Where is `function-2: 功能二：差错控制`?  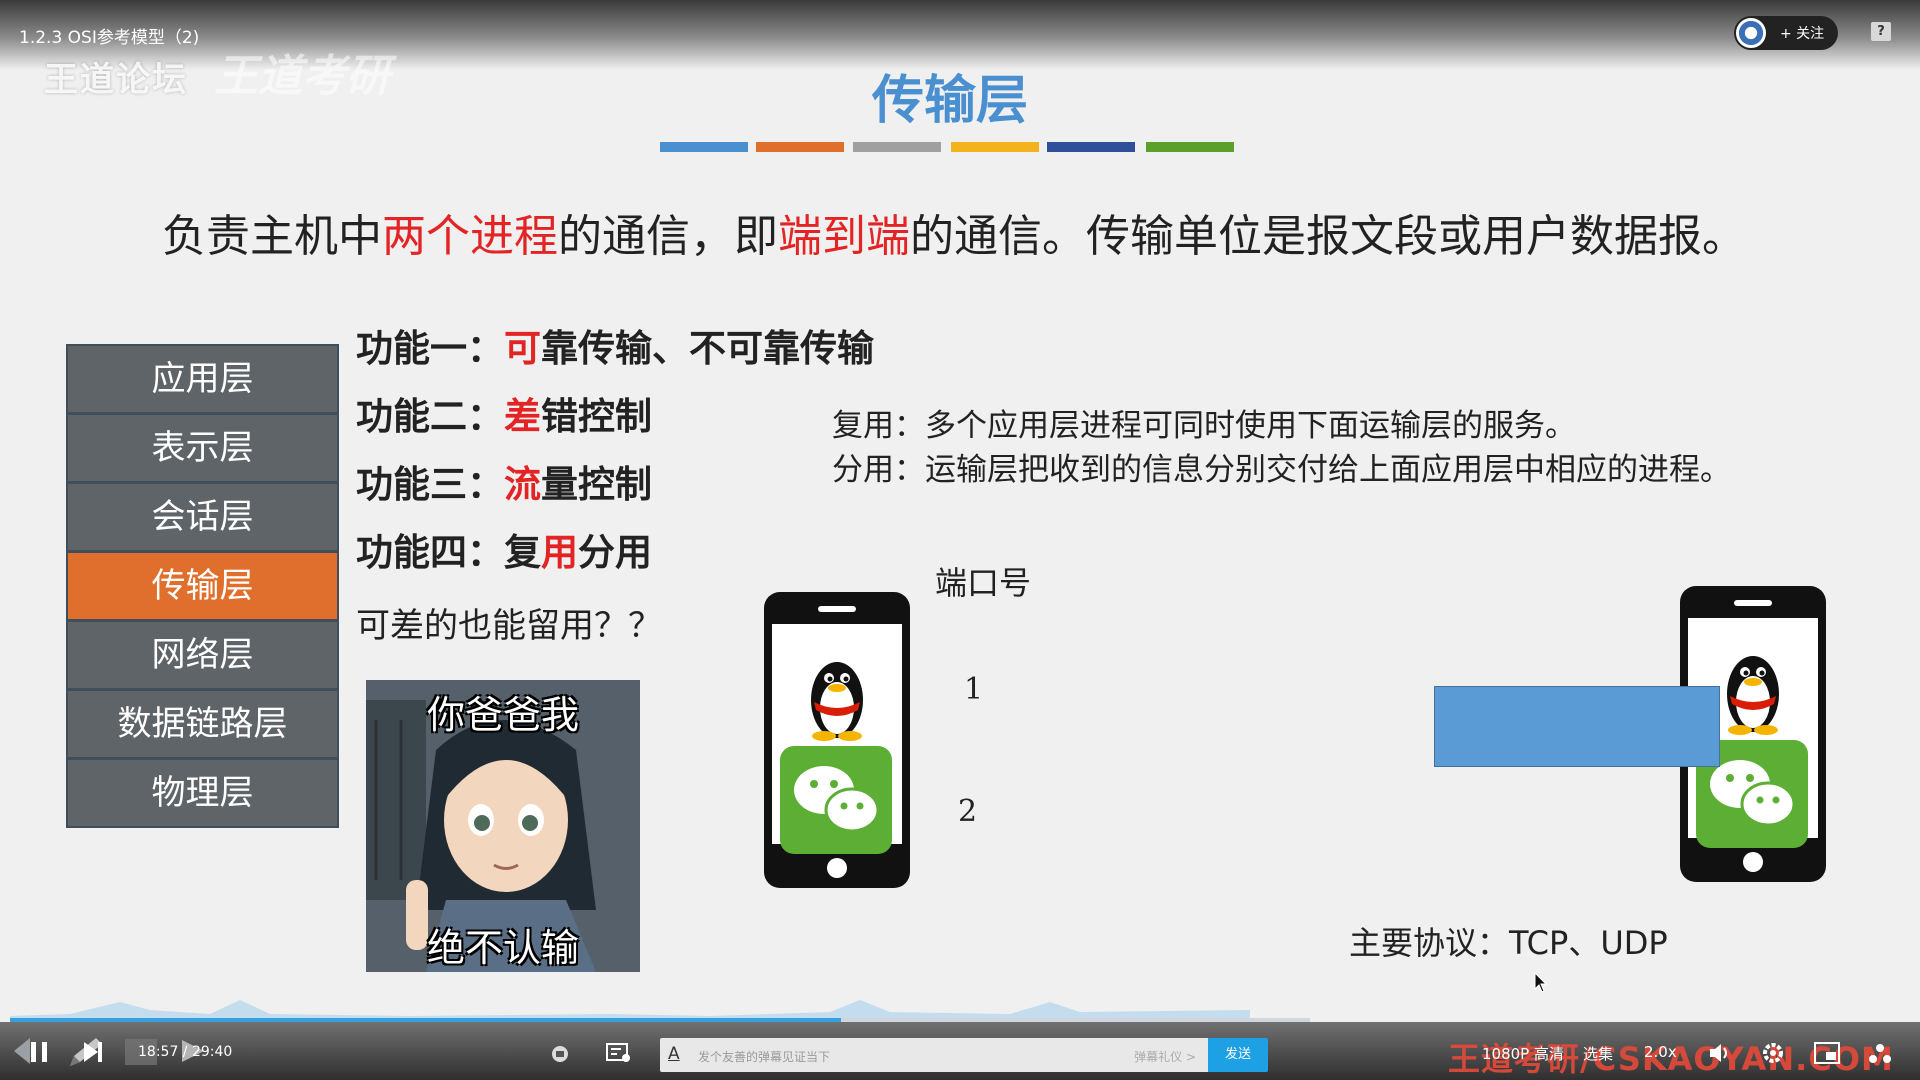 function-2: 功能二：差错控制 is located at coordinates (504, 413).